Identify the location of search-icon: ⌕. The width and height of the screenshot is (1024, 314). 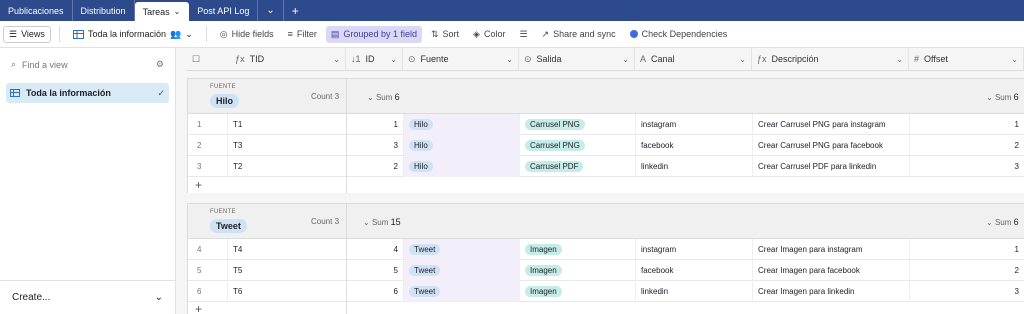
(14, 64).